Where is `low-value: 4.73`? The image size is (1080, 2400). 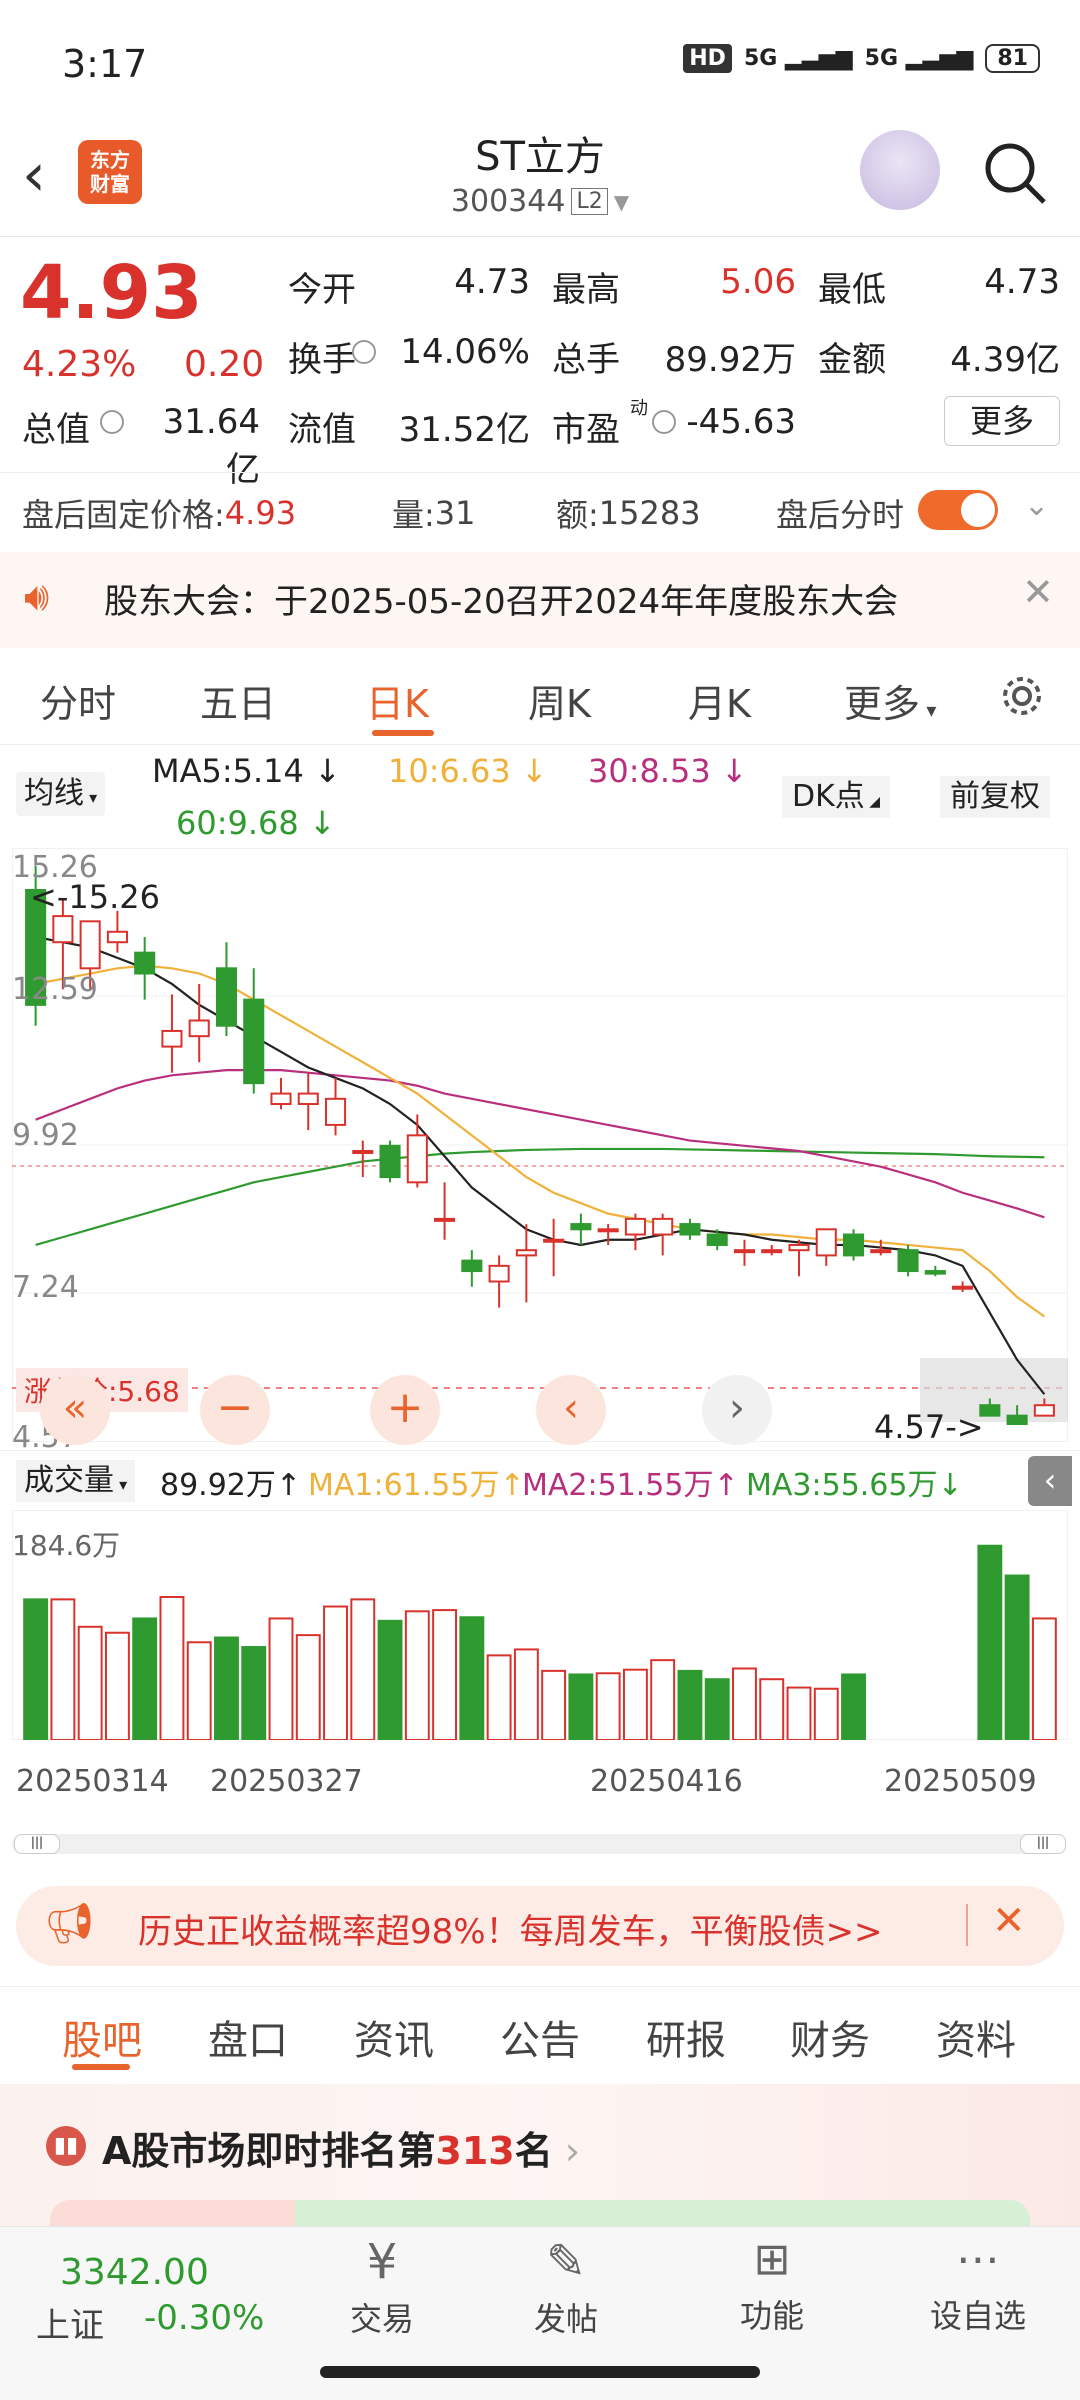
low-value: 4.73 is located at coordinates (1022, 282).